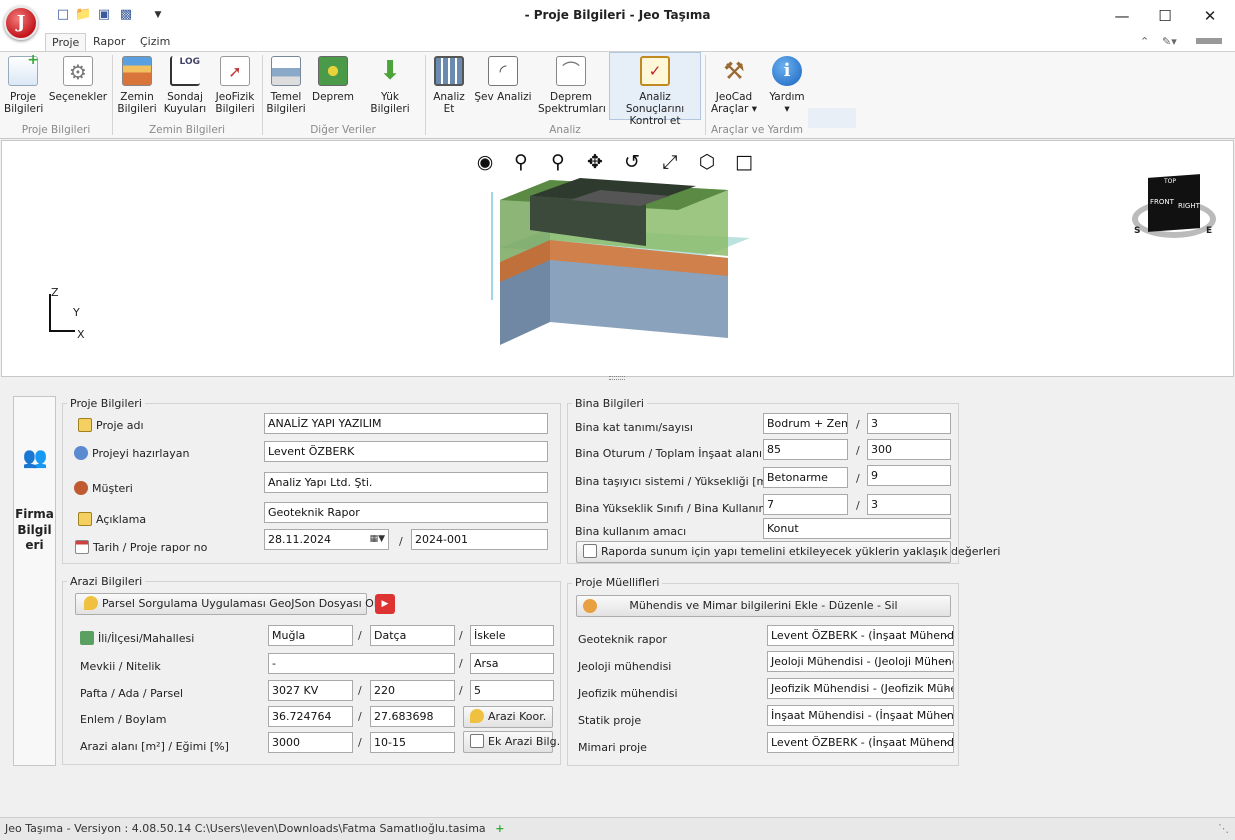 This screenshot has width=1235, height=840. I want to click on arazi-koor-button: Arazi Koor., so click(508, 717).